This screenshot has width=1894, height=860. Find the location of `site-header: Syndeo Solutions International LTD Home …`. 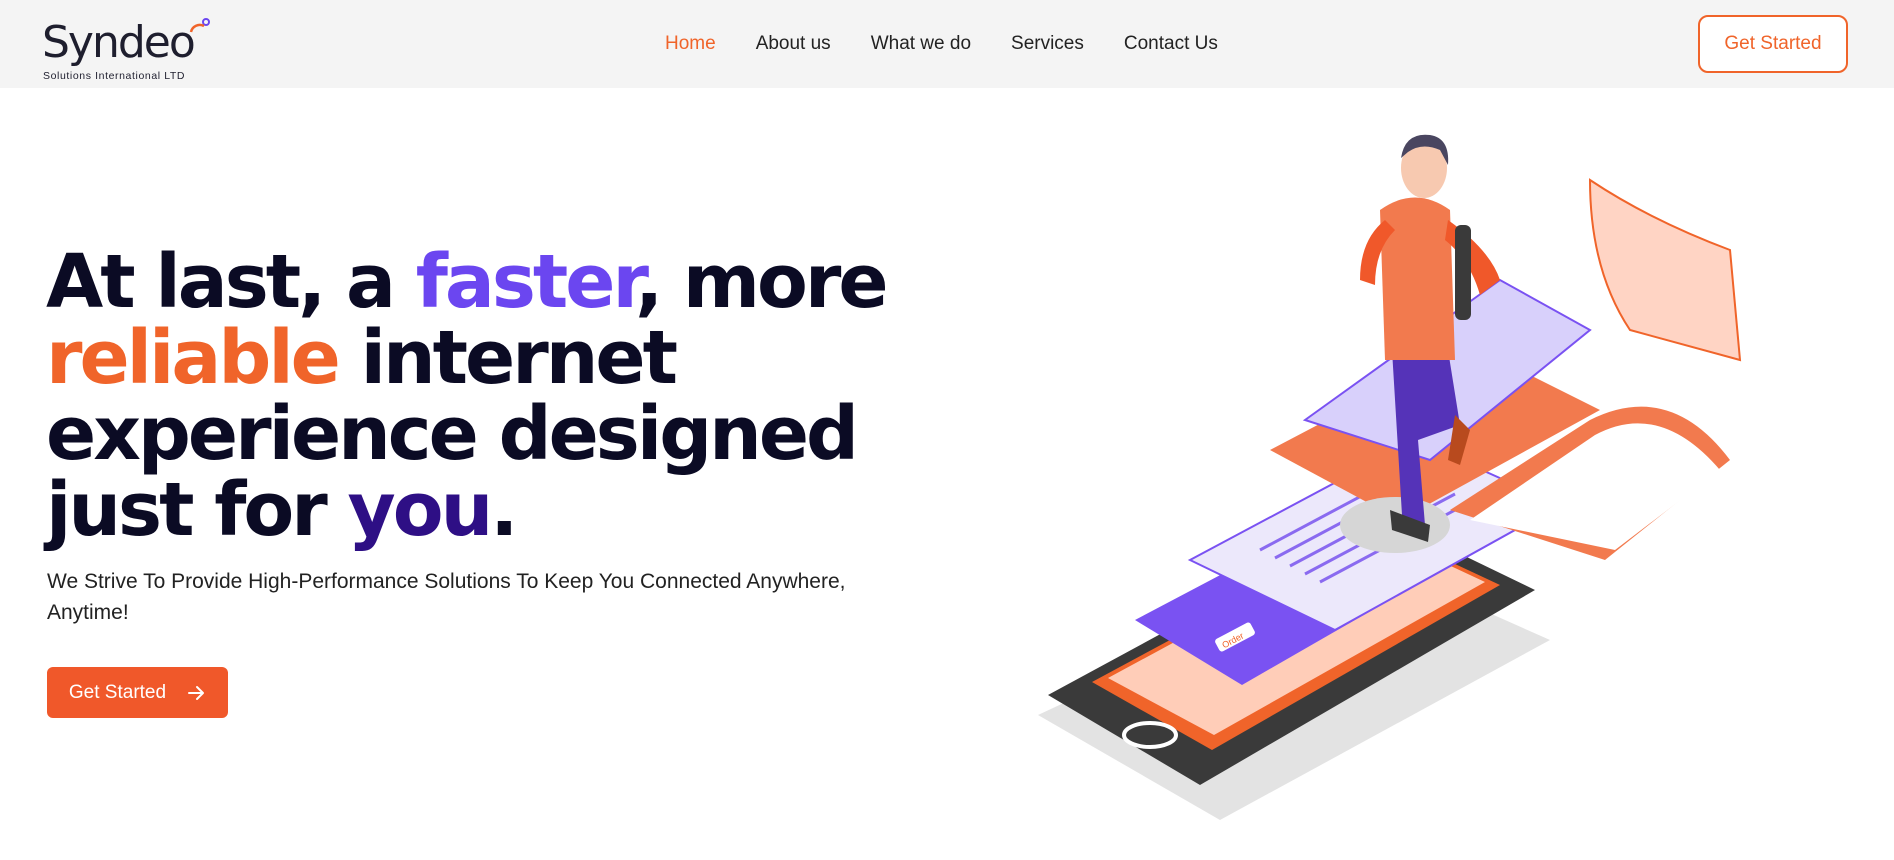

site-header: Syndeo Solutions International LTD Home … is located at coordinates (947, 44).